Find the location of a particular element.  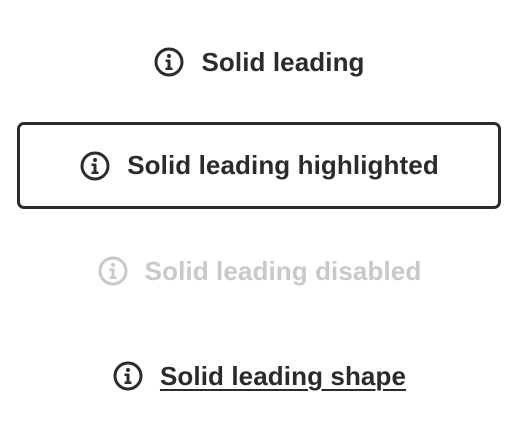

solid-leading-highlighted-label: Solid leading highlighted is located at coordinates (283, 165).